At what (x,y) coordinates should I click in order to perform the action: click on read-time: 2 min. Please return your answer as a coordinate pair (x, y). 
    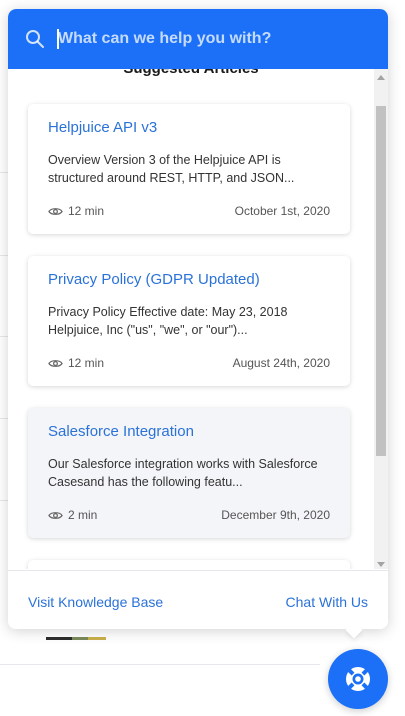
    Looking at the image, I should click on (72, 515).